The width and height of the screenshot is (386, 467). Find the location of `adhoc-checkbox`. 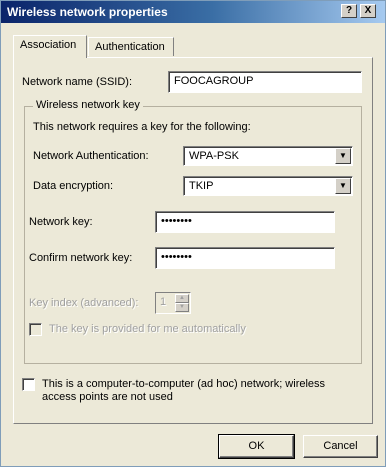

adhoc-checkbox is located at coordinates (28, 384).